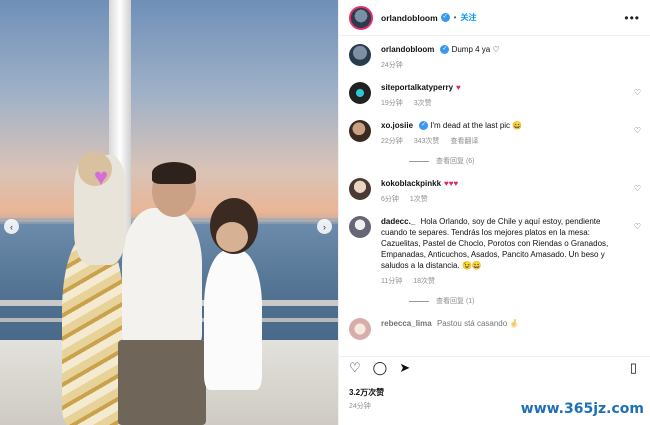 This screenshot has width=650, height=425. I want to click on post-time: 24分钟, so click(360, 406).